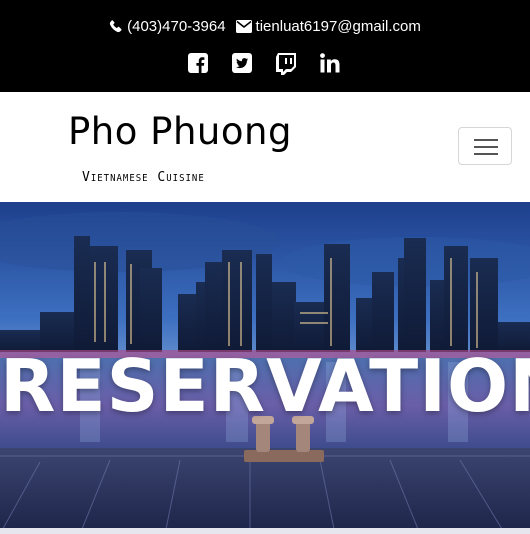 The width and height of the screenshot is (530, 534). What do you see at coordinates (143, 177) in the screenshot?
I see `brand-tagline: Vietnamese Cuisine` at bounding box center [143, 177].